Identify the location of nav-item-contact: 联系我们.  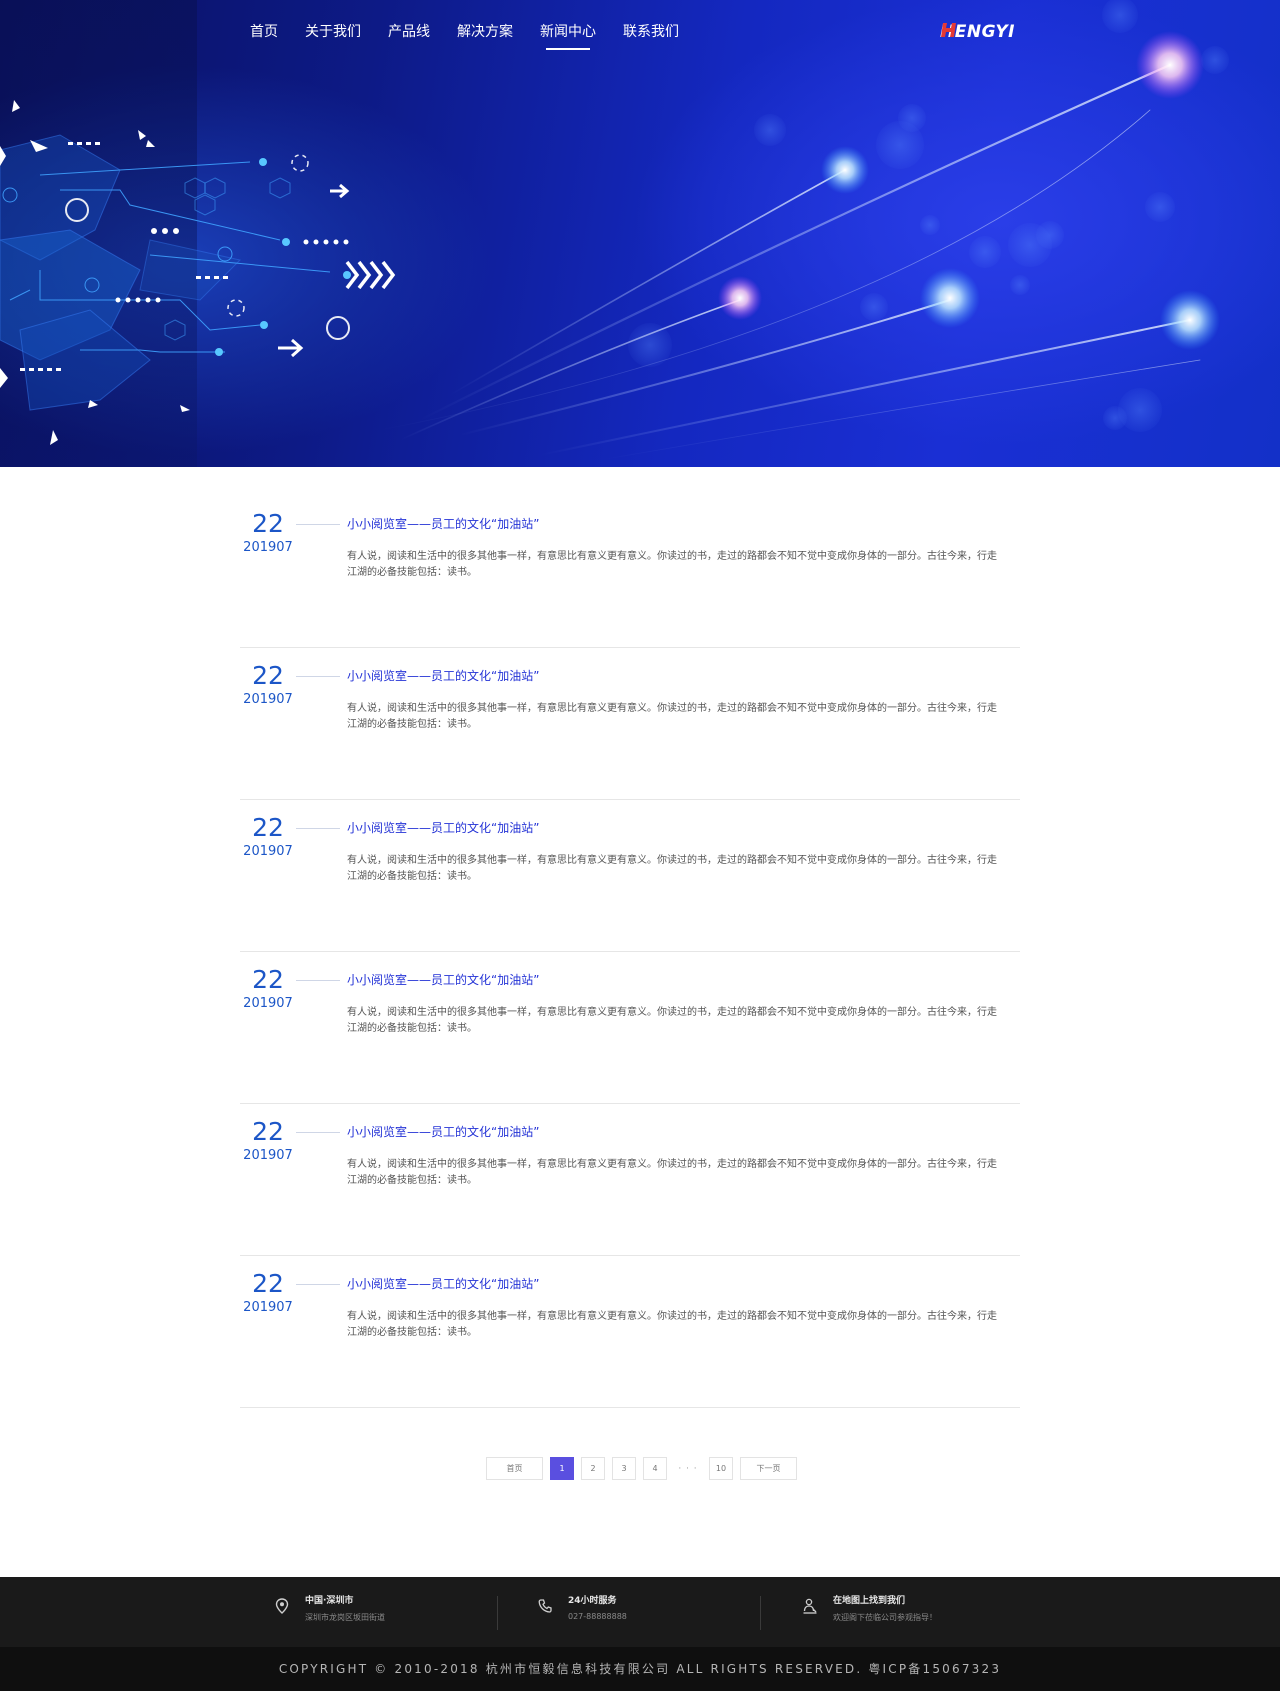
(651, 32).